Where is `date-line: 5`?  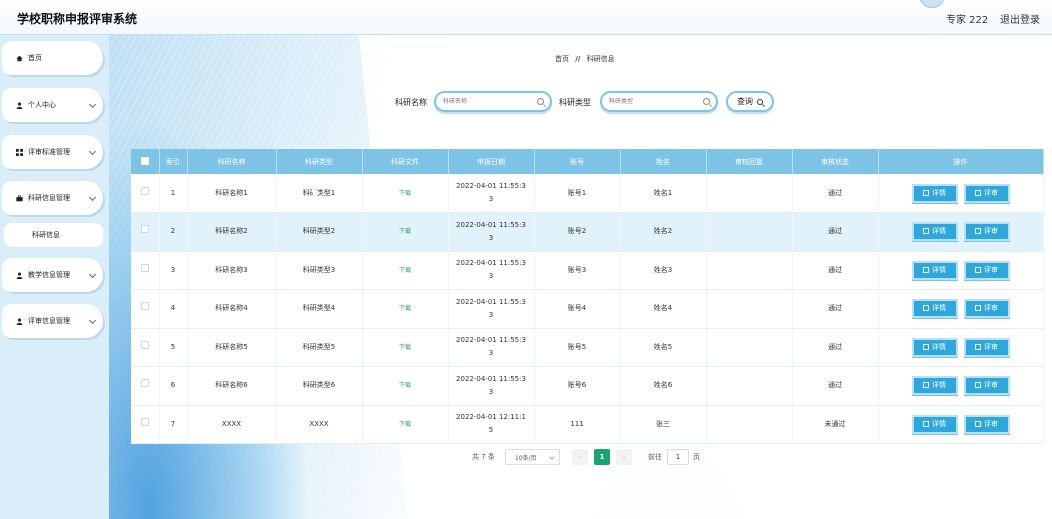 date-line: 5 is located at coordinates (491, 430).